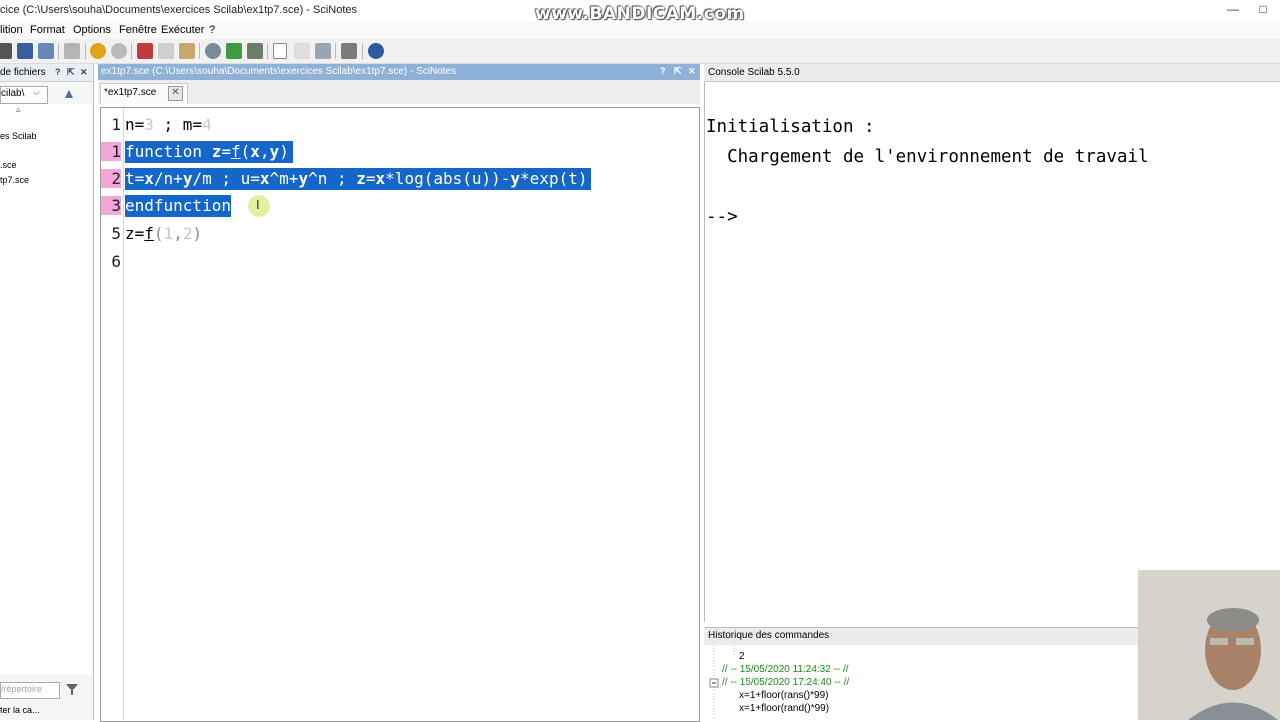  Describe the element at coordinates (72, 51) in the screenshot. I see `print-icon` at that location.